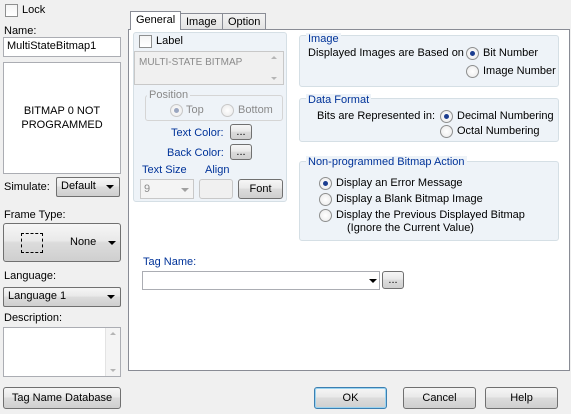  Describe the element at coordinates (409, 199) in the screenshot. I see `np-blank-label: Display a Blank Bitmap Image` at that location.